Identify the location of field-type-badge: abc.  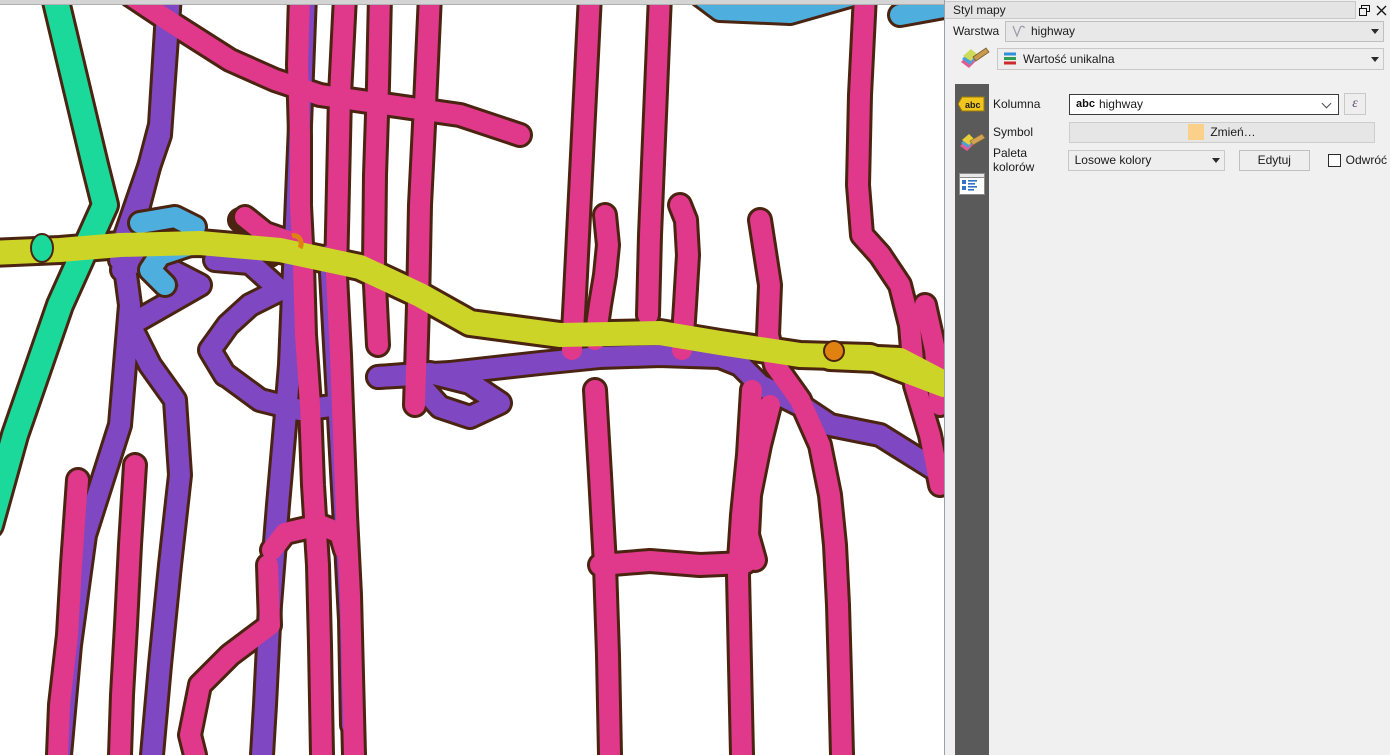
(1085, 104).